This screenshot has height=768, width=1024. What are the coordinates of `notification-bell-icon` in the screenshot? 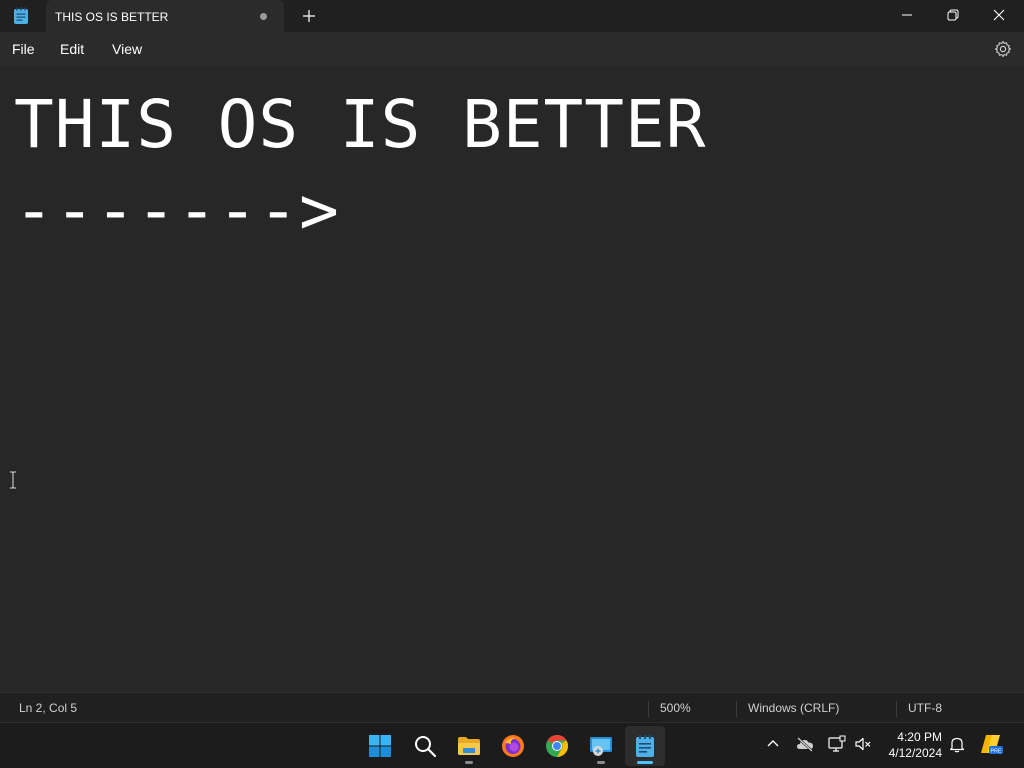 It's located at (957, 744).